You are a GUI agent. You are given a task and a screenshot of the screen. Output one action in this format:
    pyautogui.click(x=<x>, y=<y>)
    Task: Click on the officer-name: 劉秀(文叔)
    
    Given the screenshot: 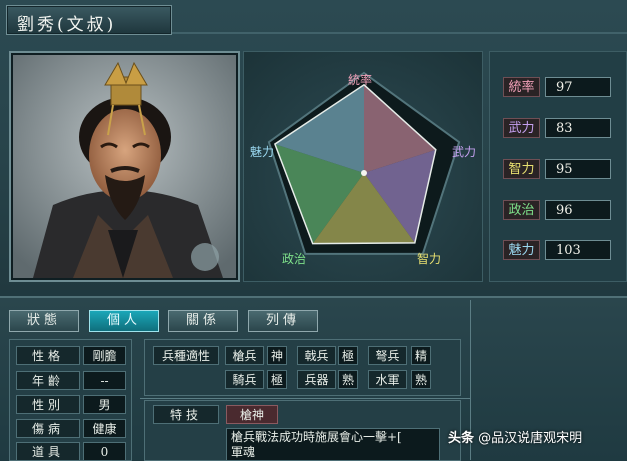 What is the action you would take?
    pyautogui.click(x=89, y=20)
    